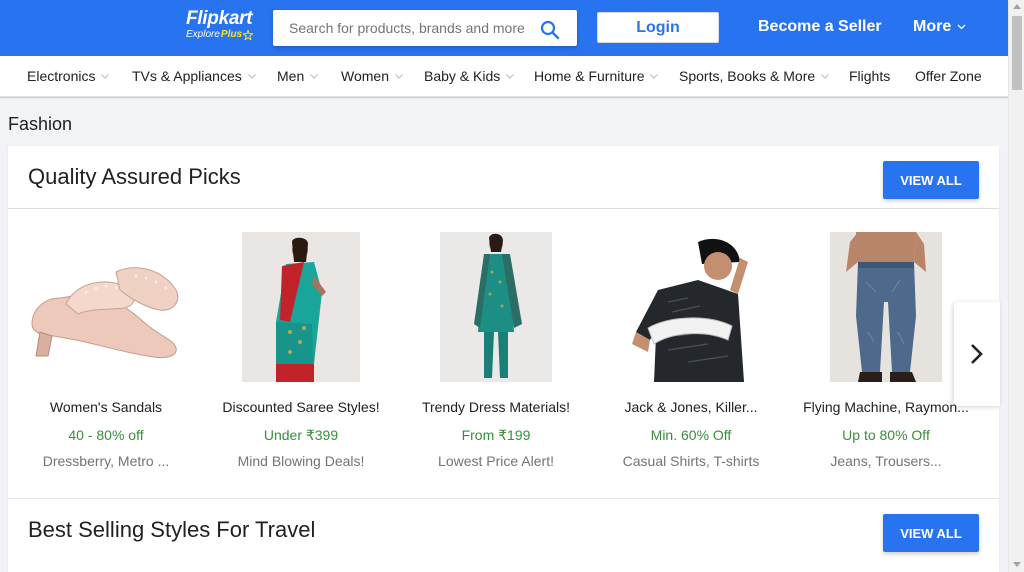 This screenshot has width=1024, height=572. Describe the element at coordinates (301, 407) in the screenshot. I see `product-name: Discounted Saree Styles!` at that location.